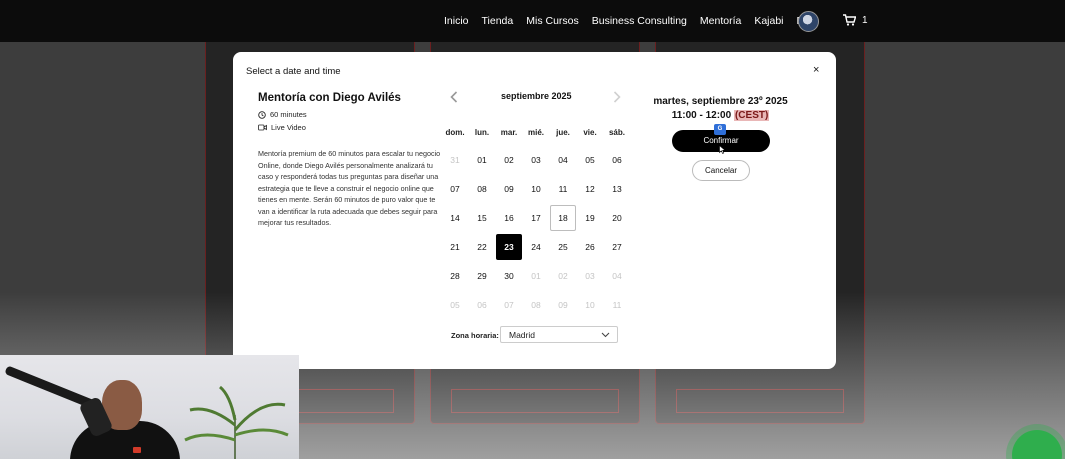  I want to click on event-location: Live Video, so click(282, 127).